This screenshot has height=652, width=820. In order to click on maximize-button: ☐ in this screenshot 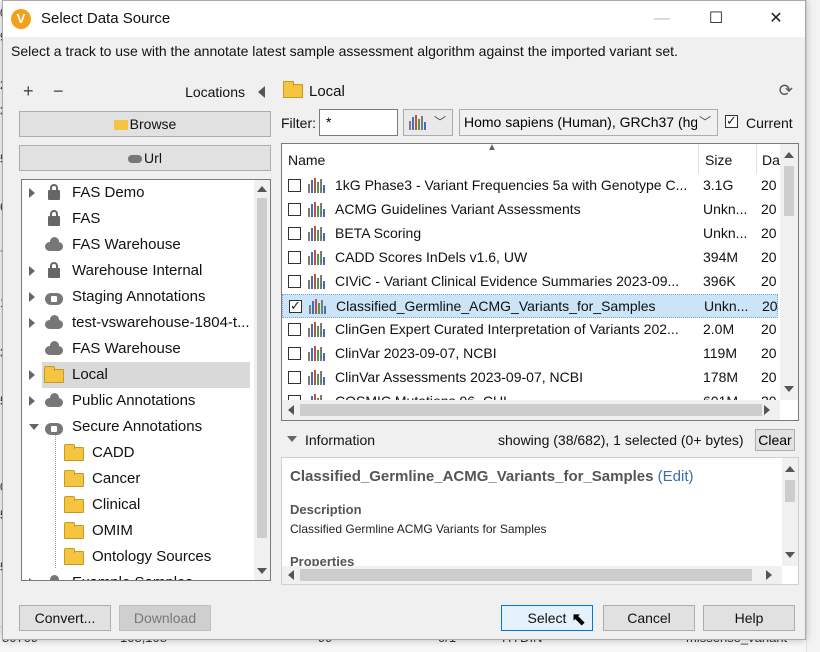, I will do `click(716, 19)`.